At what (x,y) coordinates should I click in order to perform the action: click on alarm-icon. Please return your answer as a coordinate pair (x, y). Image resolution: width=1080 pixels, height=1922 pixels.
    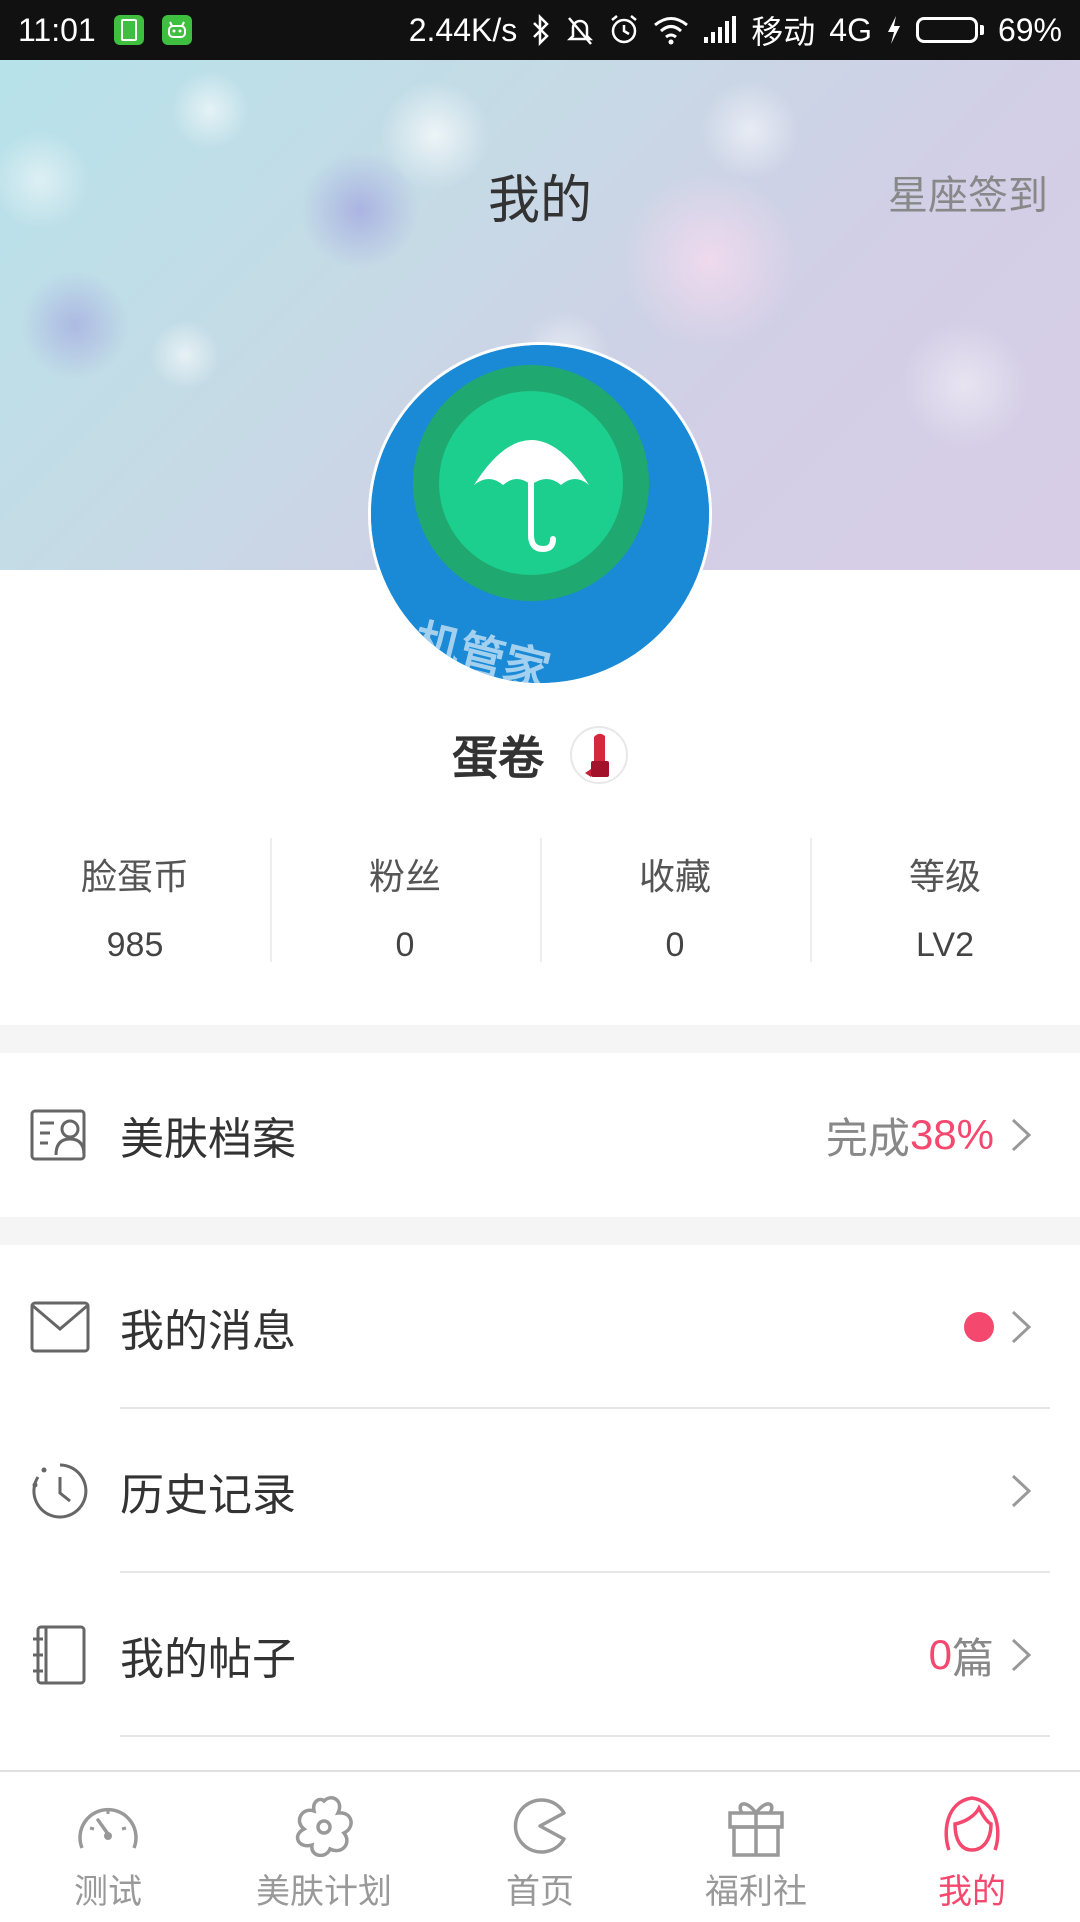
    Looking at the image, I should click on (624, 29).